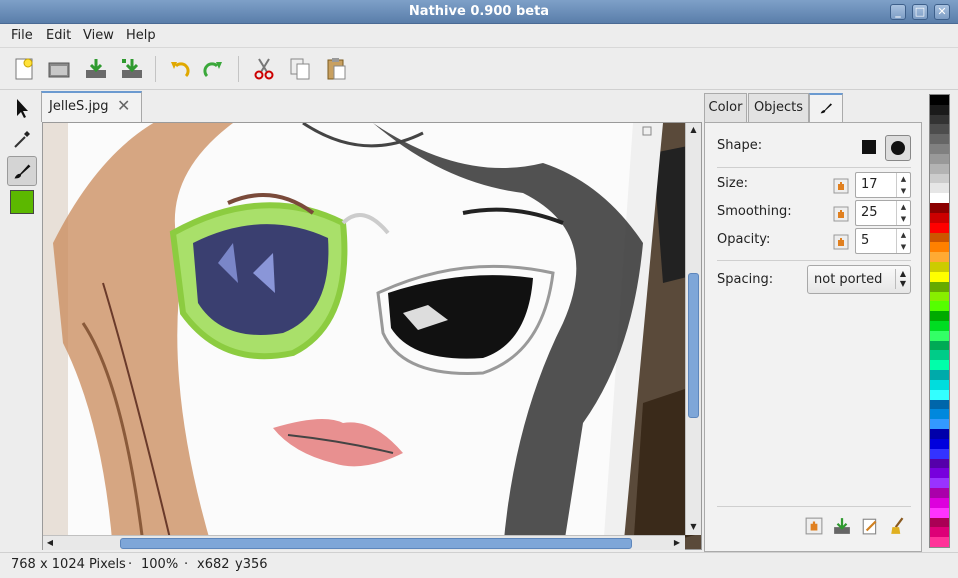 The width and height of the screenshot is (958, 578). I want to click on smoothing-up-arrow: ▲, so click(903, 207).